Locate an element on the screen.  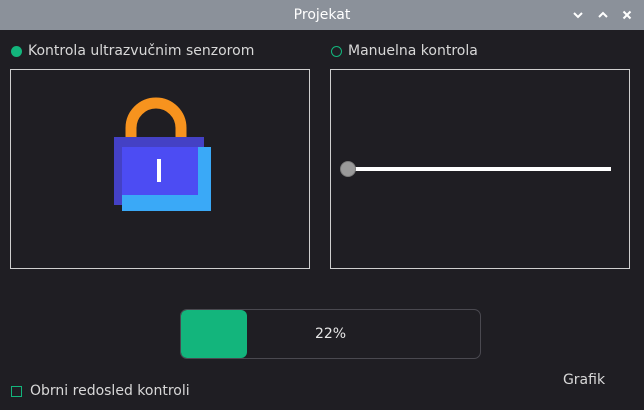
lock-icon is located at coordinates (162, 154).